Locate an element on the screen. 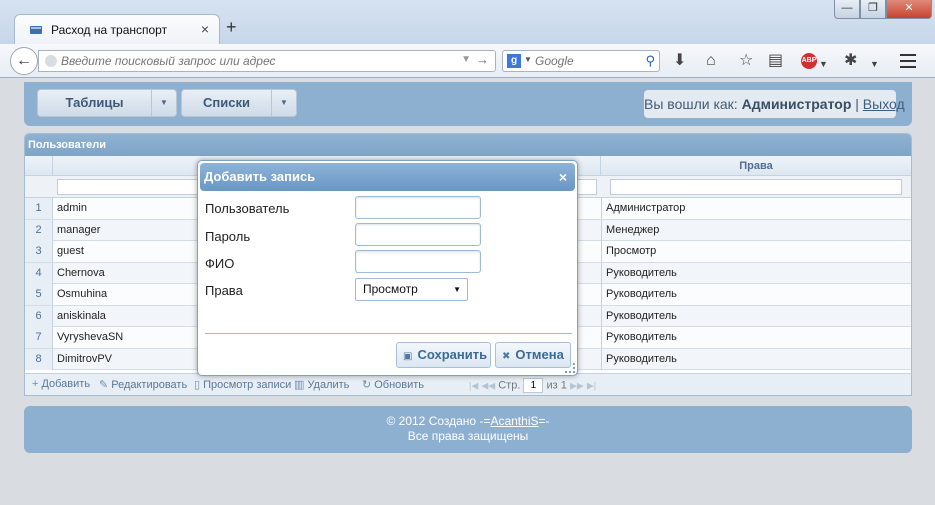  extension-dropdown-icon: ▼ is located at coordinates (874, 64).